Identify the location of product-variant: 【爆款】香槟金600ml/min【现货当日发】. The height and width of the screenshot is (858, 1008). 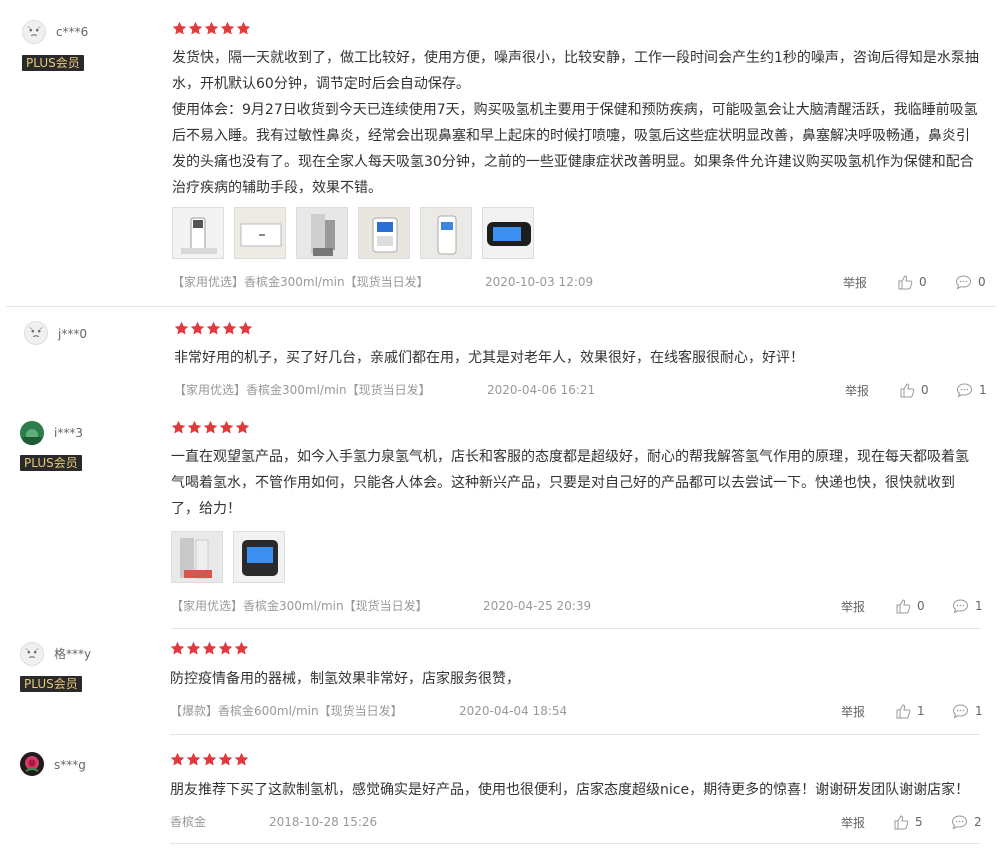
(286, 711).